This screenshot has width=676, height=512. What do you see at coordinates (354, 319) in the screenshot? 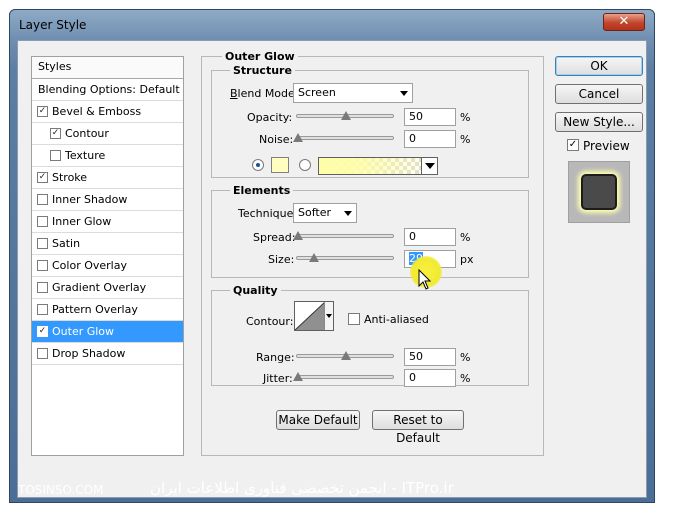
I see `anti-aliased-checkbox` at bounding box center [354, 319].